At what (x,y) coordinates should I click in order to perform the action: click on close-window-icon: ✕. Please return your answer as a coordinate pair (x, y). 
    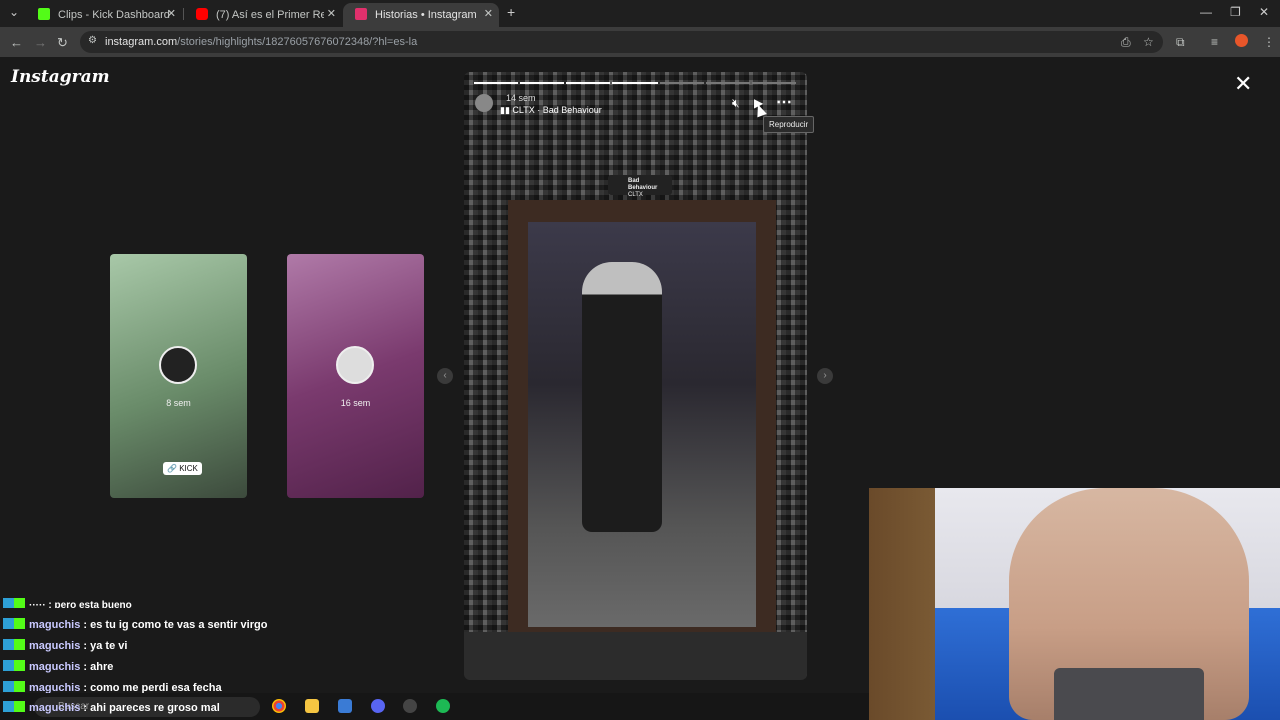
    Looking at the image, I should click on (1264, 12).